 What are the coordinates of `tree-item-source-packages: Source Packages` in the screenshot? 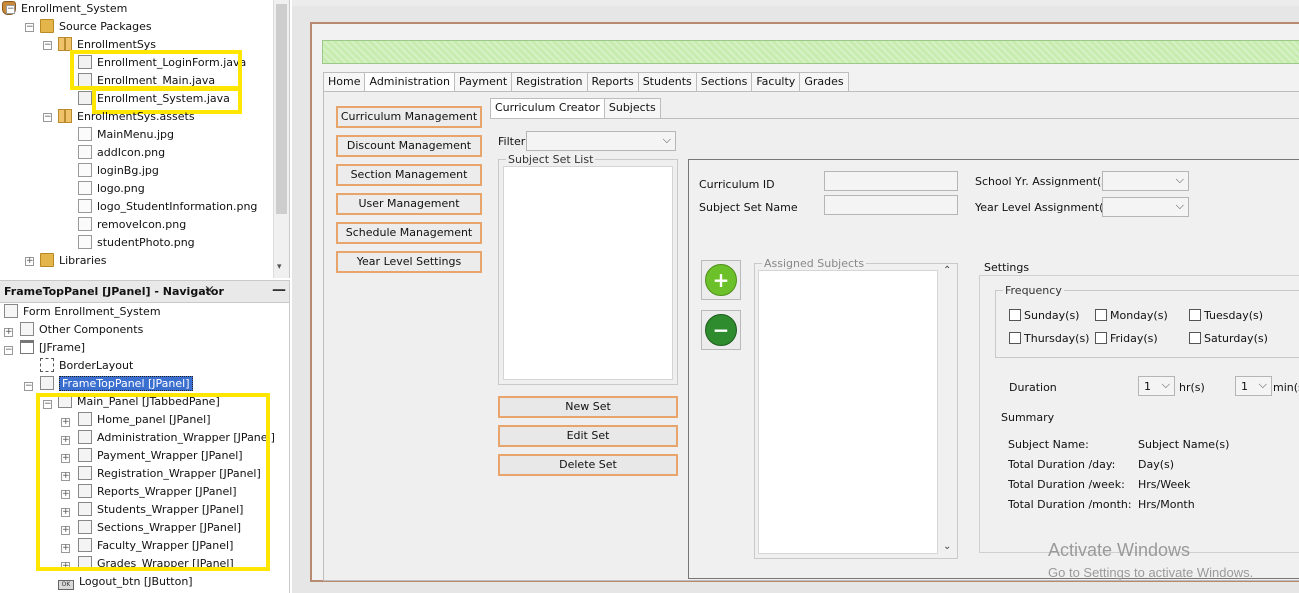 It's located at (96, 27).